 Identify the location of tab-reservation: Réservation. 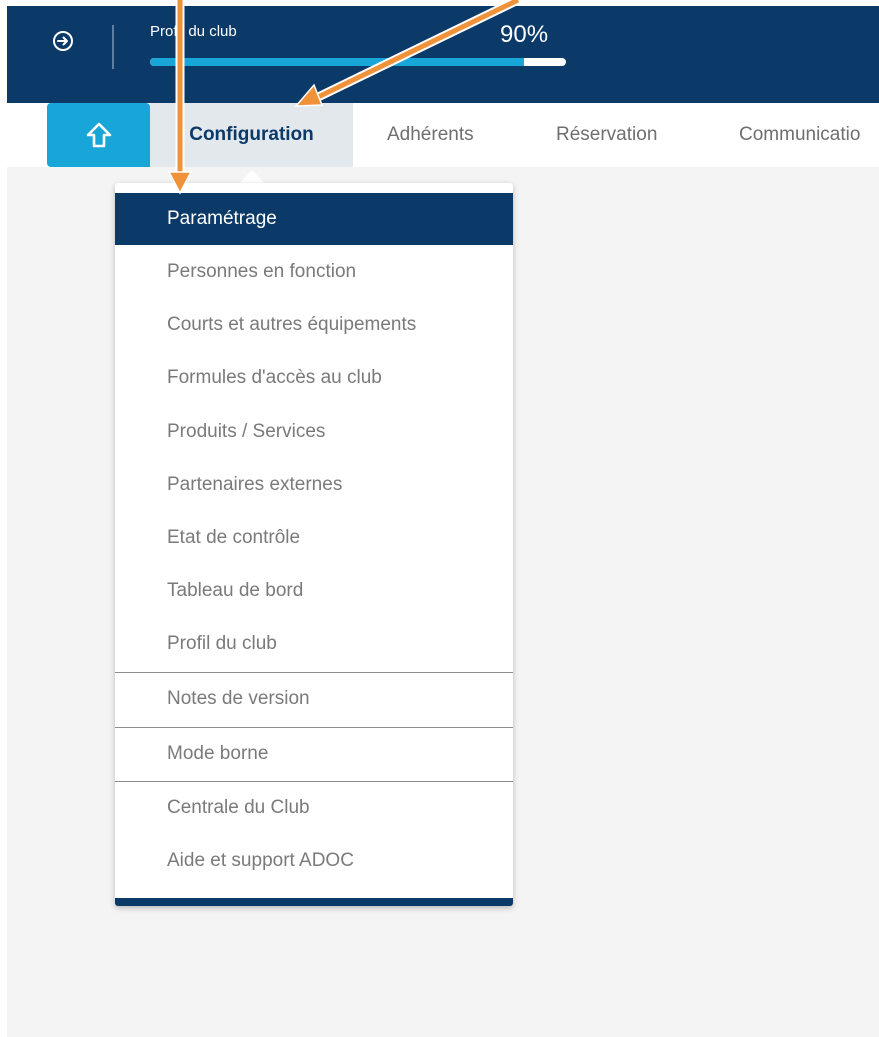
(606, 135).